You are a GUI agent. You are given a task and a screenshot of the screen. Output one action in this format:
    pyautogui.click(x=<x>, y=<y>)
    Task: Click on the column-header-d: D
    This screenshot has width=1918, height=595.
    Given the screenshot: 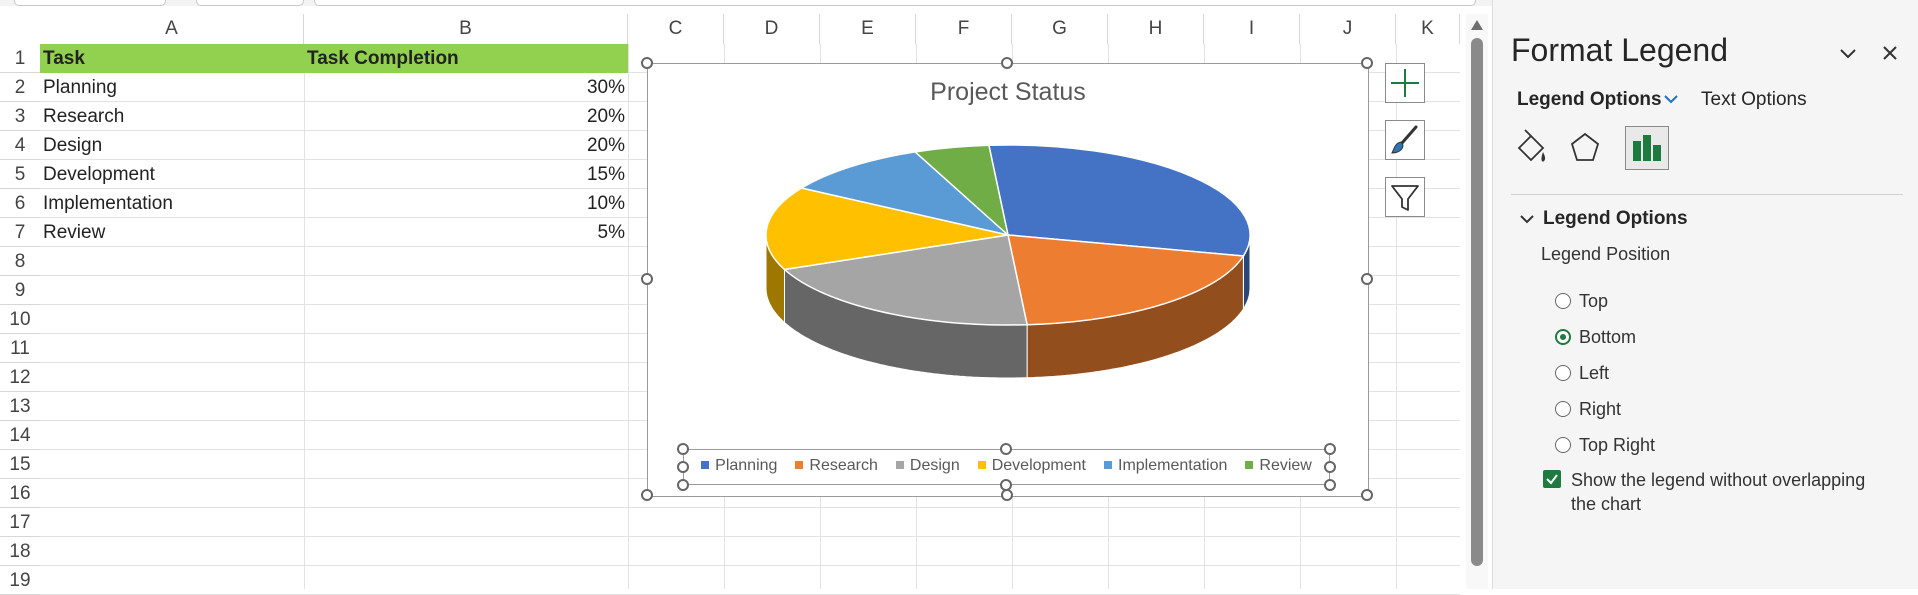 What is the action you would take?
    pyautogui.click(x=772, y=29)
    